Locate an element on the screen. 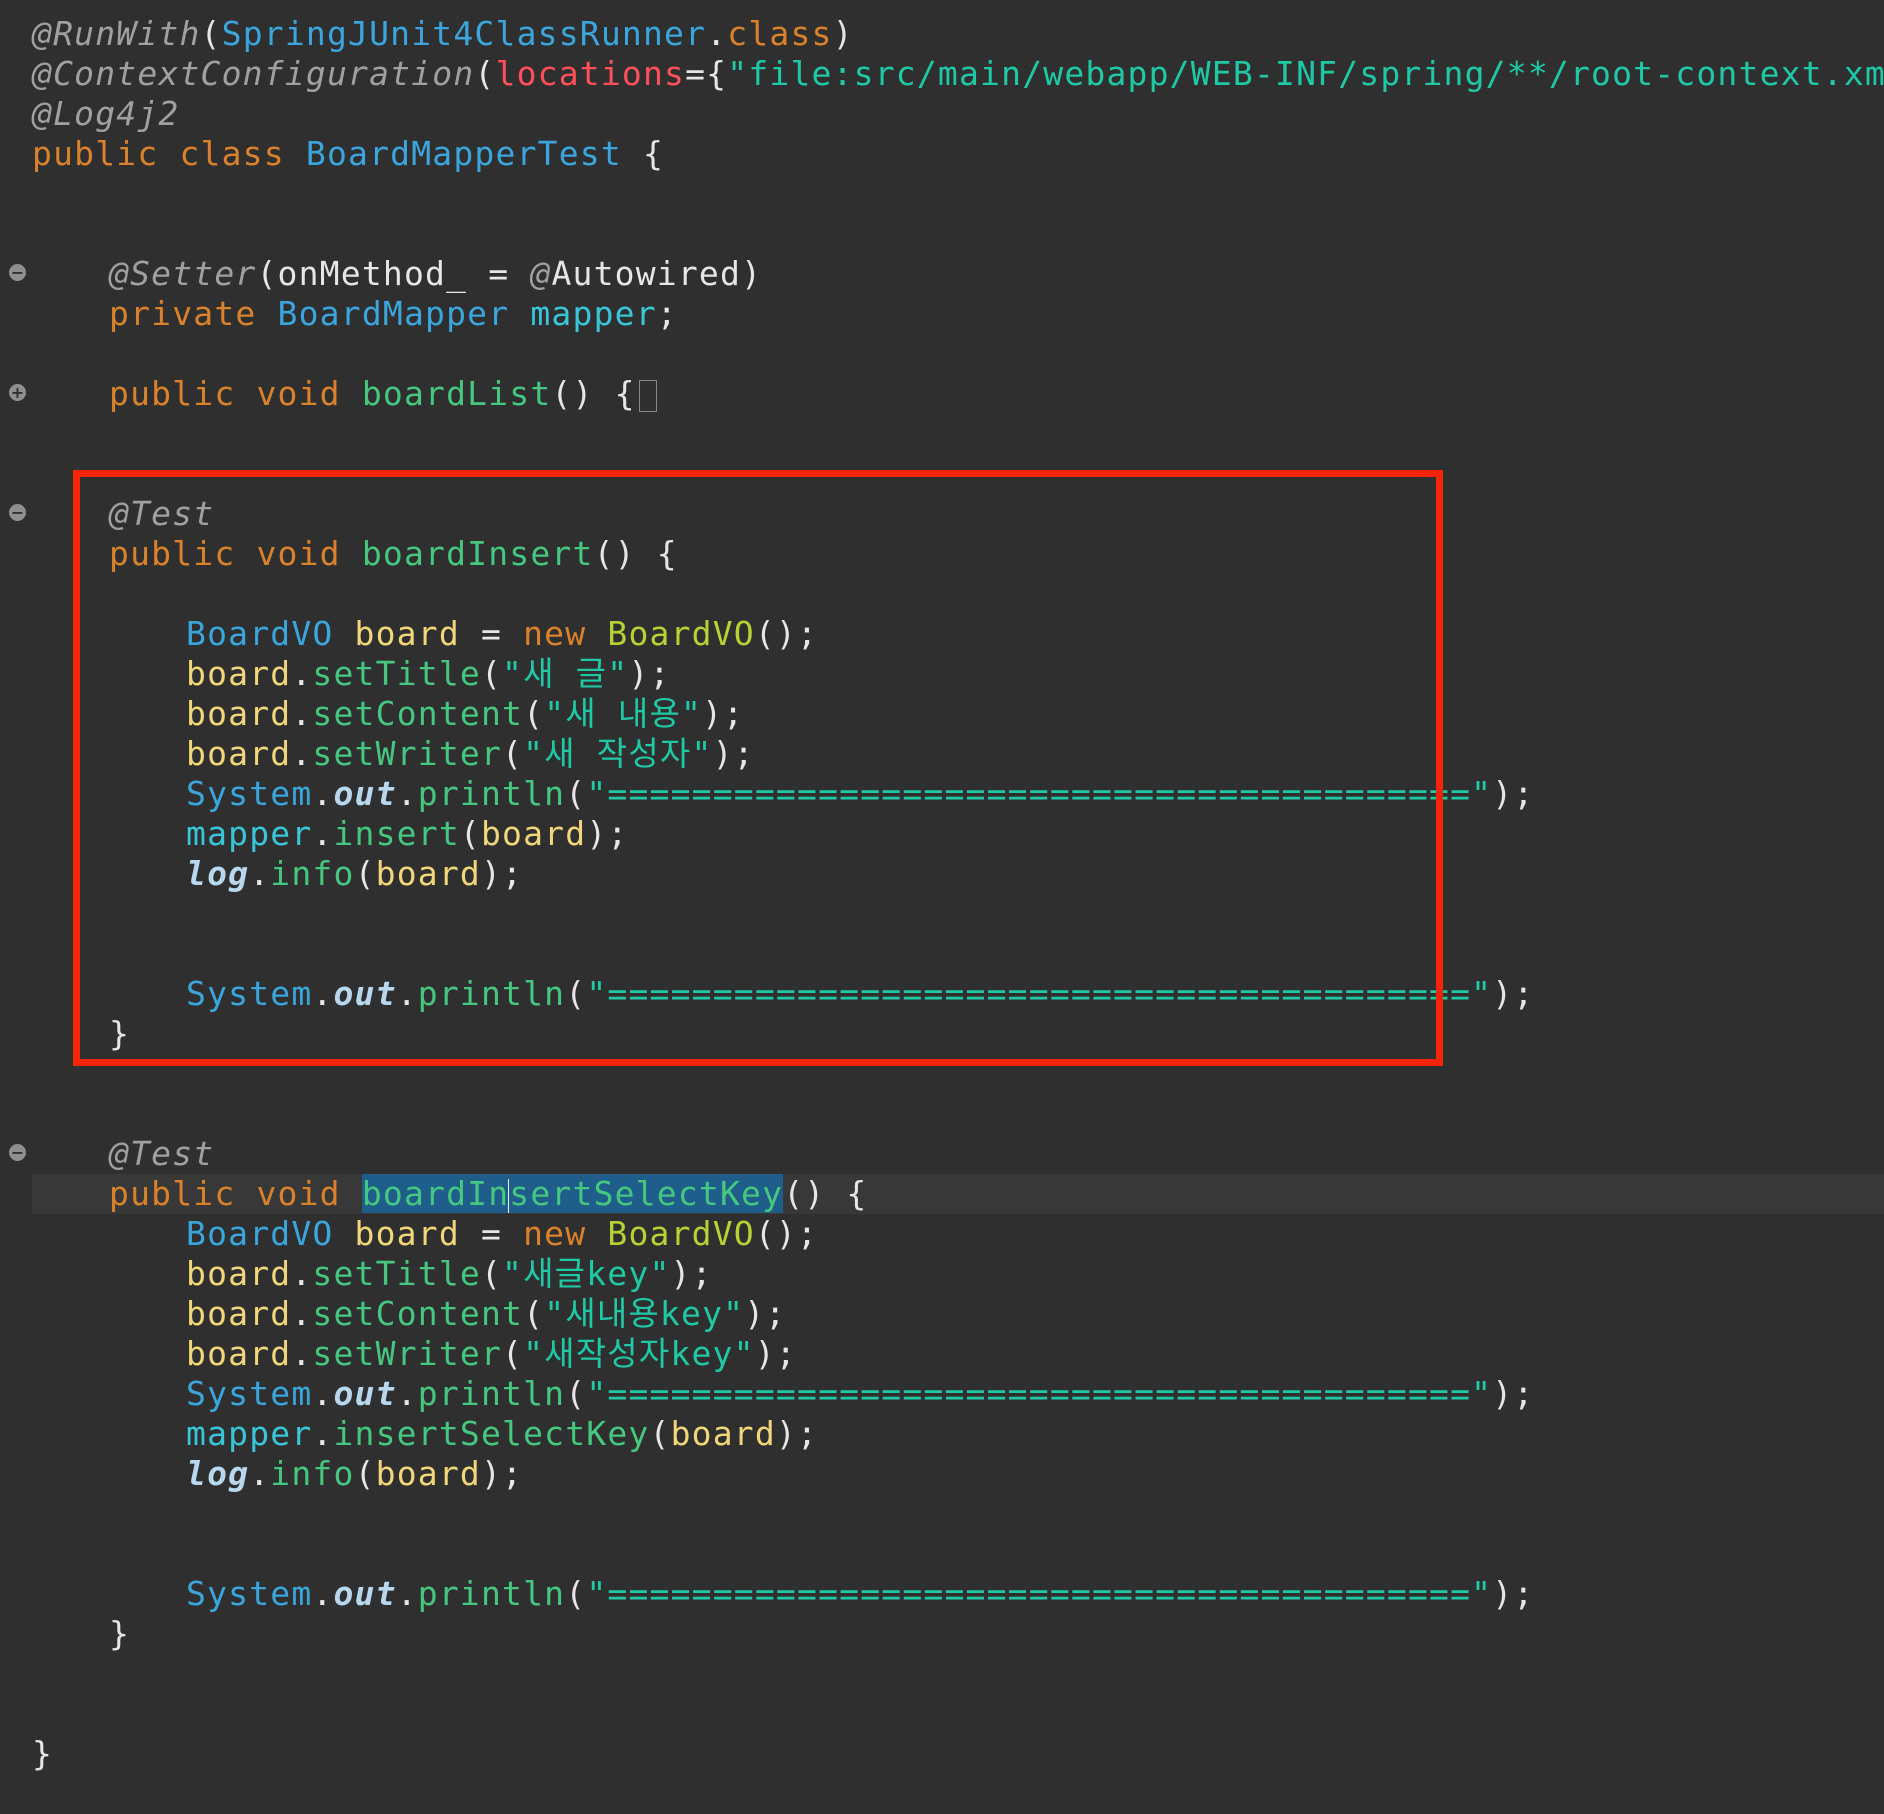  code-line-set-content: board.setContent("새내용key"); is located at coordinates (486, 1314).